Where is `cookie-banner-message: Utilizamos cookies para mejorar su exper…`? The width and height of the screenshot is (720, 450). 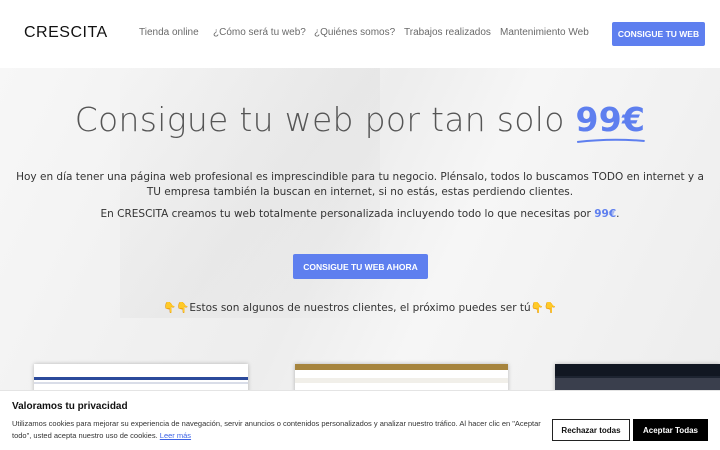
cookie-banner-message: Utilizamos cookies para mejorar su exper… is located at coordinates (276, 429).